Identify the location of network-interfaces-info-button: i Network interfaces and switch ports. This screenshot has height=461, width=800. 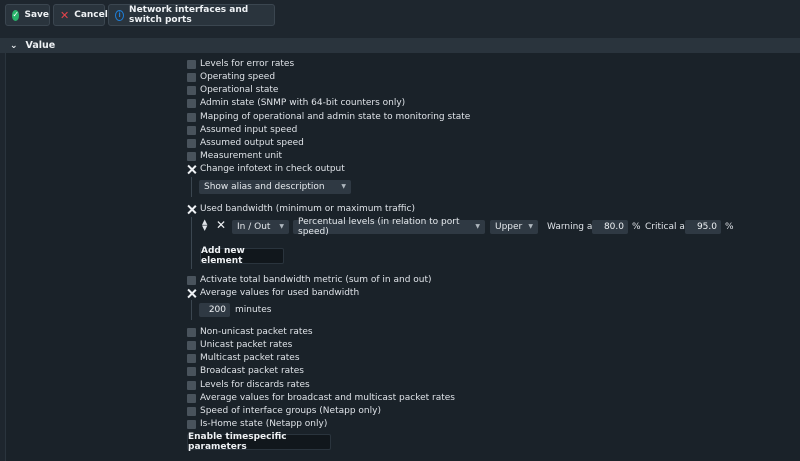
(191, 15).